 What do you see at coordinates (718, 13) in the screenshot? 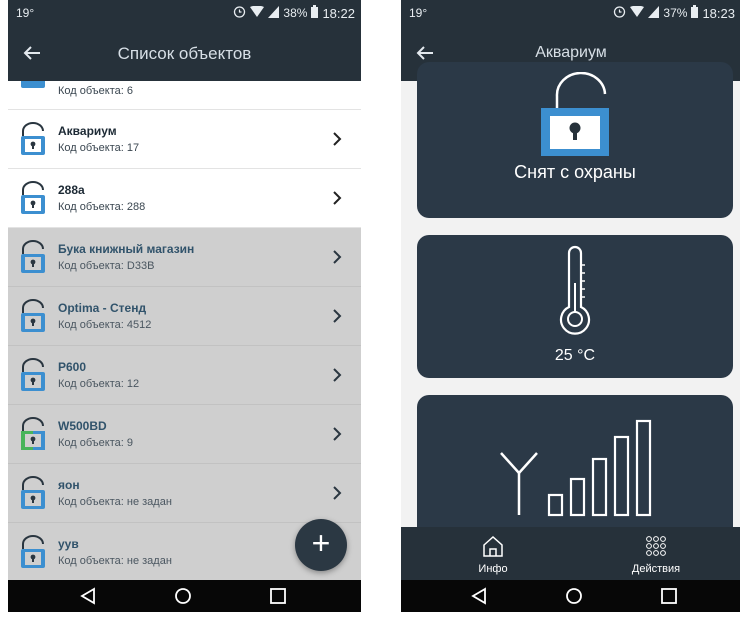
I see `clock-time: 18:23` at bounding box center [718, 13].